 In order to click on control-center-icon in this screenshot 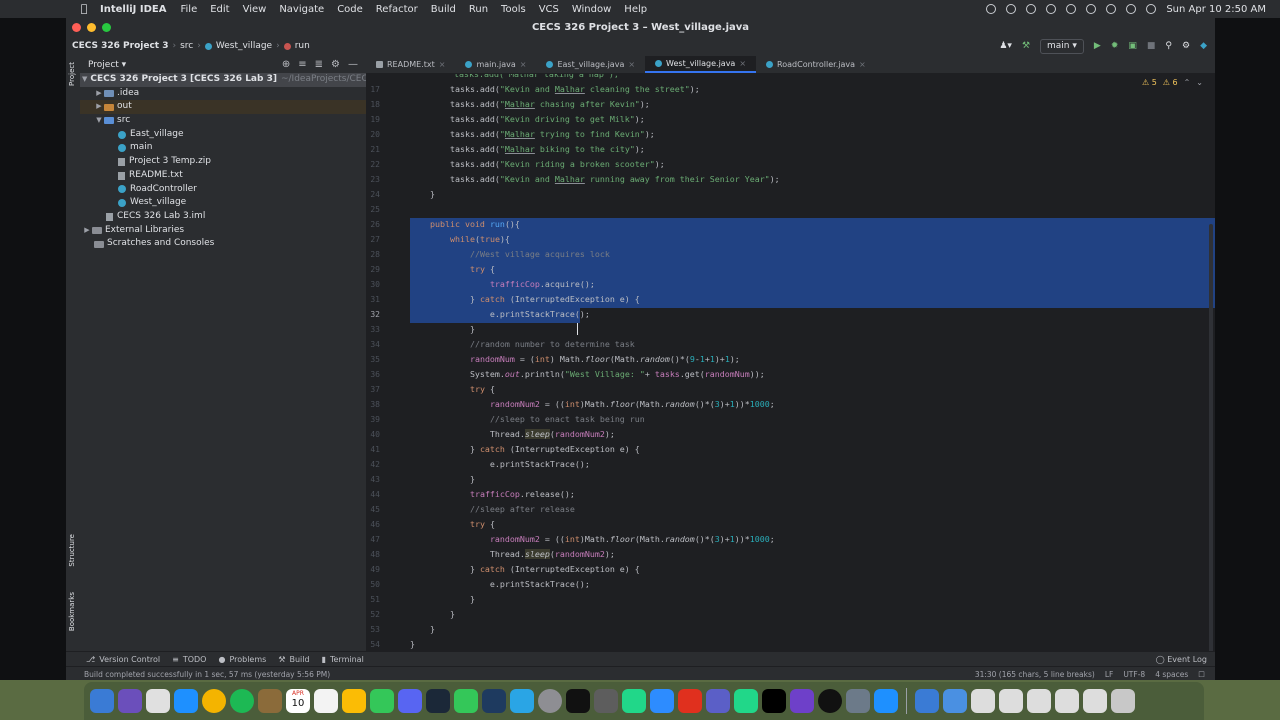, I will do `click(1111, 9)`.